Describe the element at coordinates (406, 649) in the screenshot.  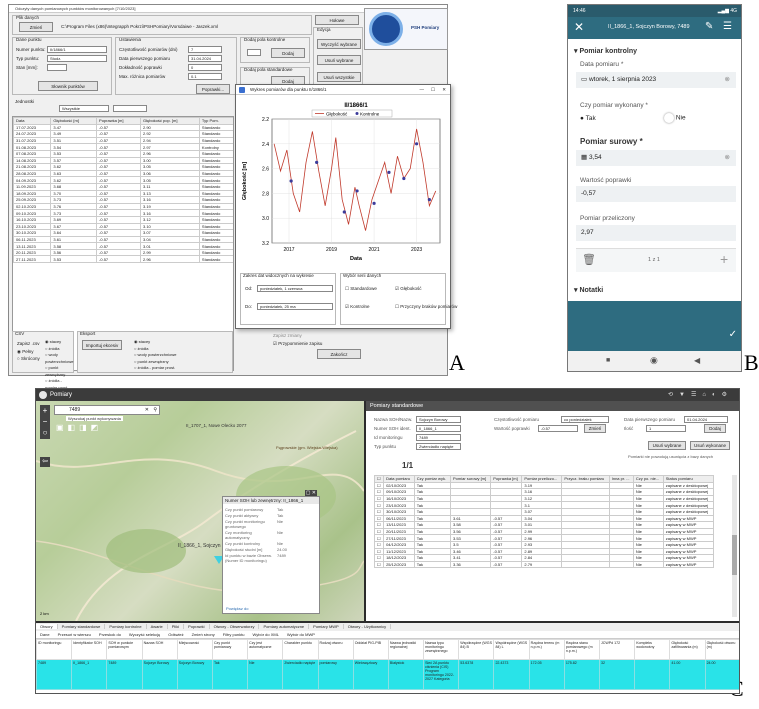
I see `table-header: Nazwa jednostki regionalnej` at that location.